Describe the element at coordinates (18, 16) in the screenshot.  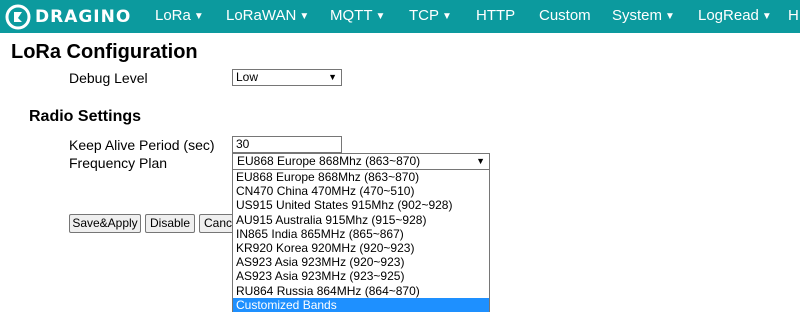
I see `dragino-logo-icon` at that location.